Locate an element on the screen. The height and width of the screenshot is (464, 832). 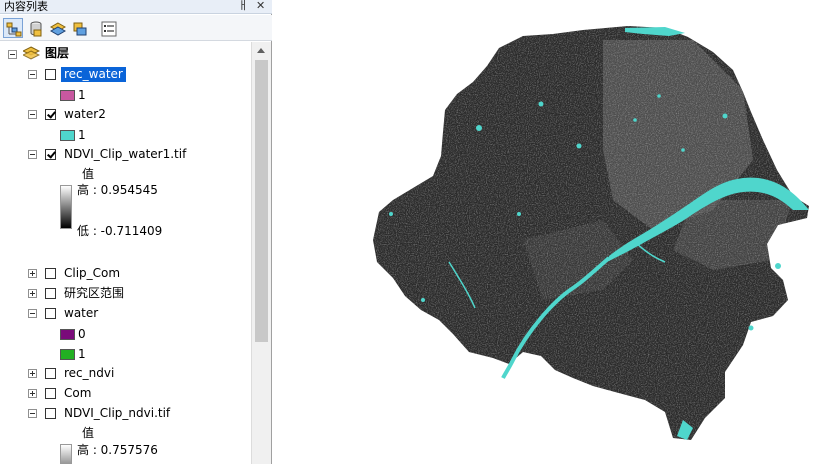
layer-name-study-area: 研究区范围 is located at coordinates (94, 293).